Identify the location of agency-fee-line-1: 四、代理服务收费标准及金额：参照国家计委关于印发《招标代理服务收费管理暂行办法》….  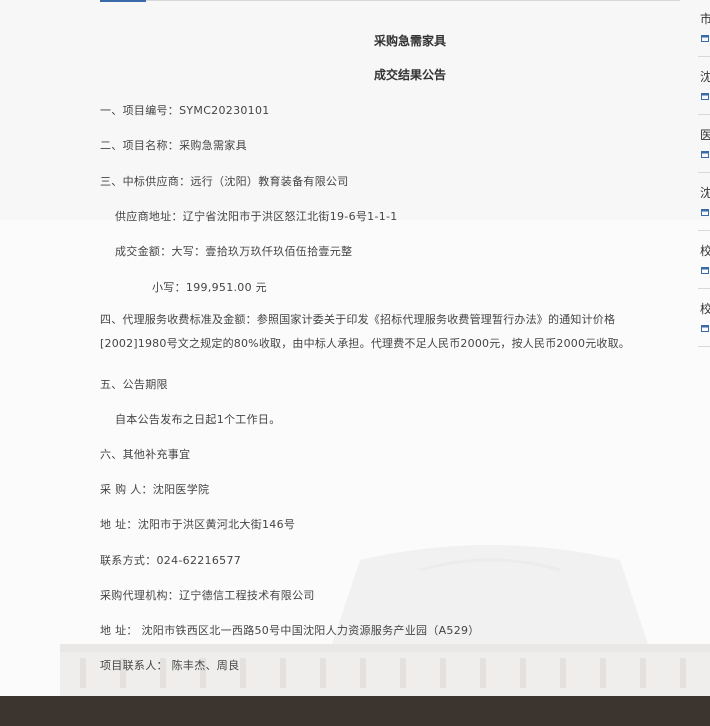
(358, 319).